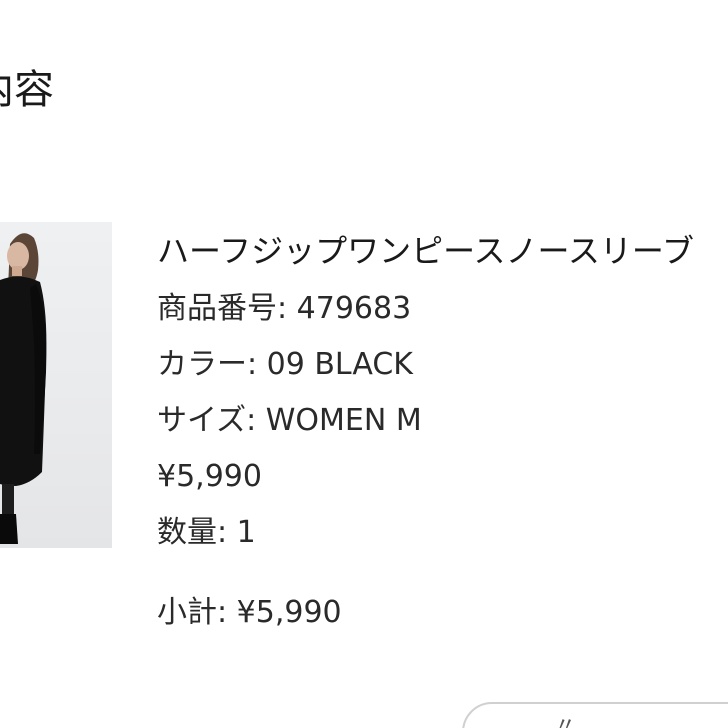  What do you see at coordinates (285, 364) in the screenshot?
I see `product-color: カラー: 09 BLACK` at bounding box center [285, 364].